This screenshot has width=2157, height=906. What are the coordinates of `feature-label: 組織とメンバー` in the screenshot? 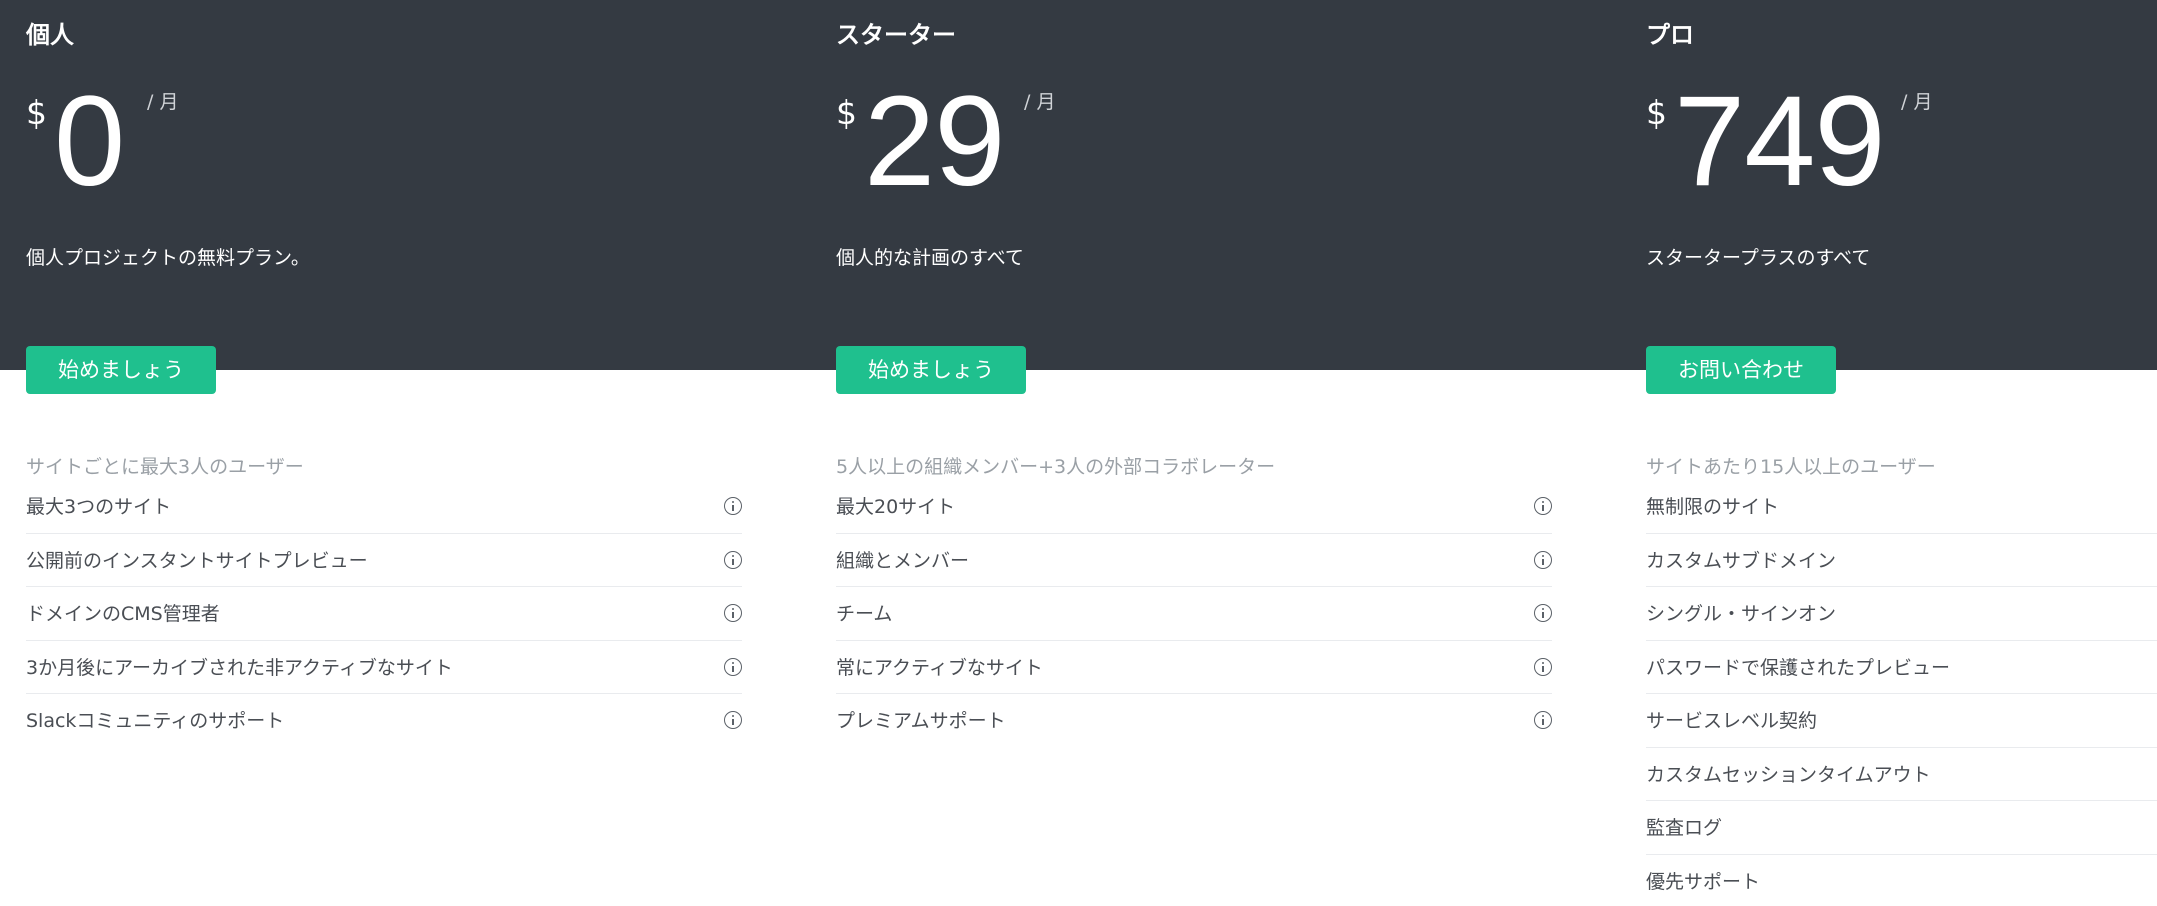 It's located at (903, 560).